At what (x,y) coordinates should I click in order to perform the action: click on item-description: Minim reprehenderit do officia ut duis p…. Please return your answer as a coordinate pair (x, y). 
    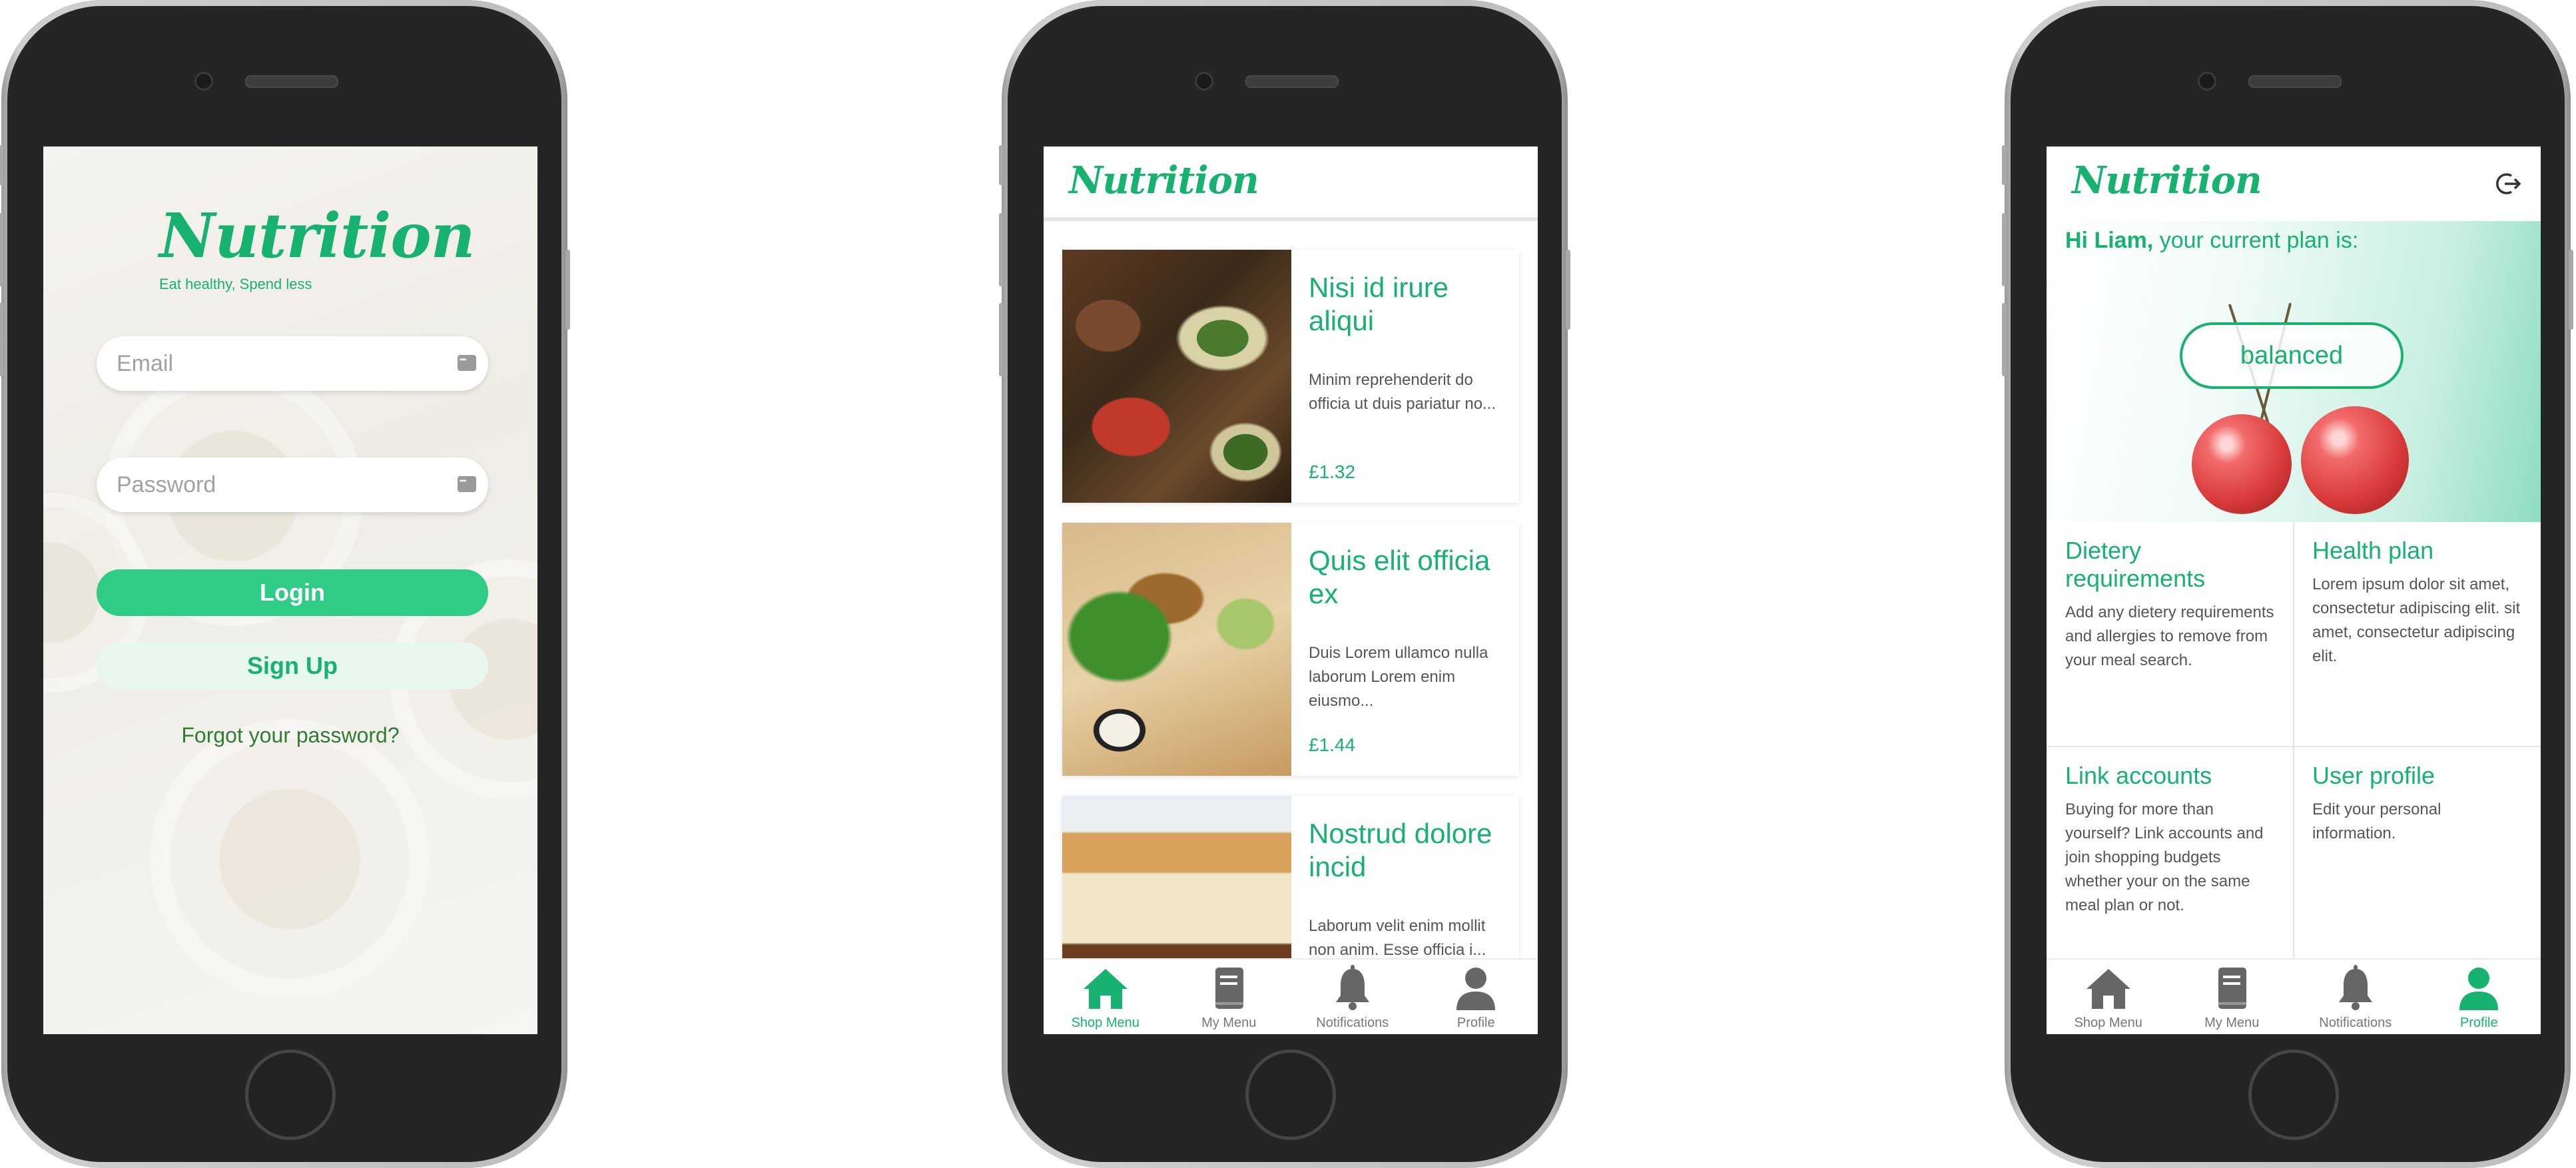
    Looking at the image, I should click on (1402, 392).